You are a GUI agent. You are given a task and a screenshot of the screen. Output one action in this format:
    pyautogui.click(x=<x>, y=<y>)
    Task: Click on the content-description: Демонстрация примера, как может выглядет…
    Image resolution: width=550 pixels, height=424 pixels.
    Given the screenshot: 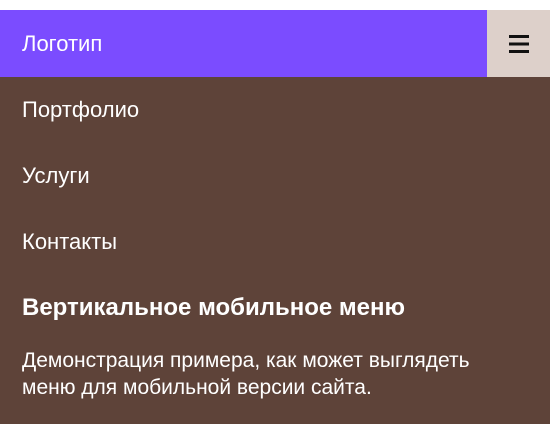 What is the action you would take?
    pyautogui.click(x=246, y=374)
    